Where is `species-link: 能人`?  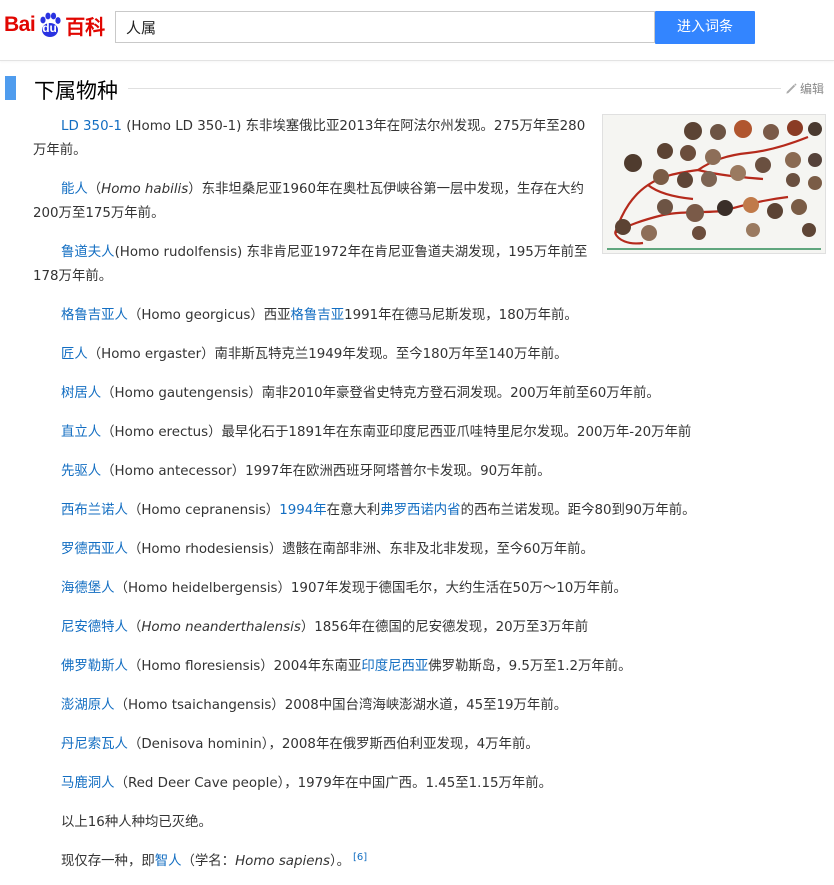 species-link: 能人 is located at coordinates (74, 189).